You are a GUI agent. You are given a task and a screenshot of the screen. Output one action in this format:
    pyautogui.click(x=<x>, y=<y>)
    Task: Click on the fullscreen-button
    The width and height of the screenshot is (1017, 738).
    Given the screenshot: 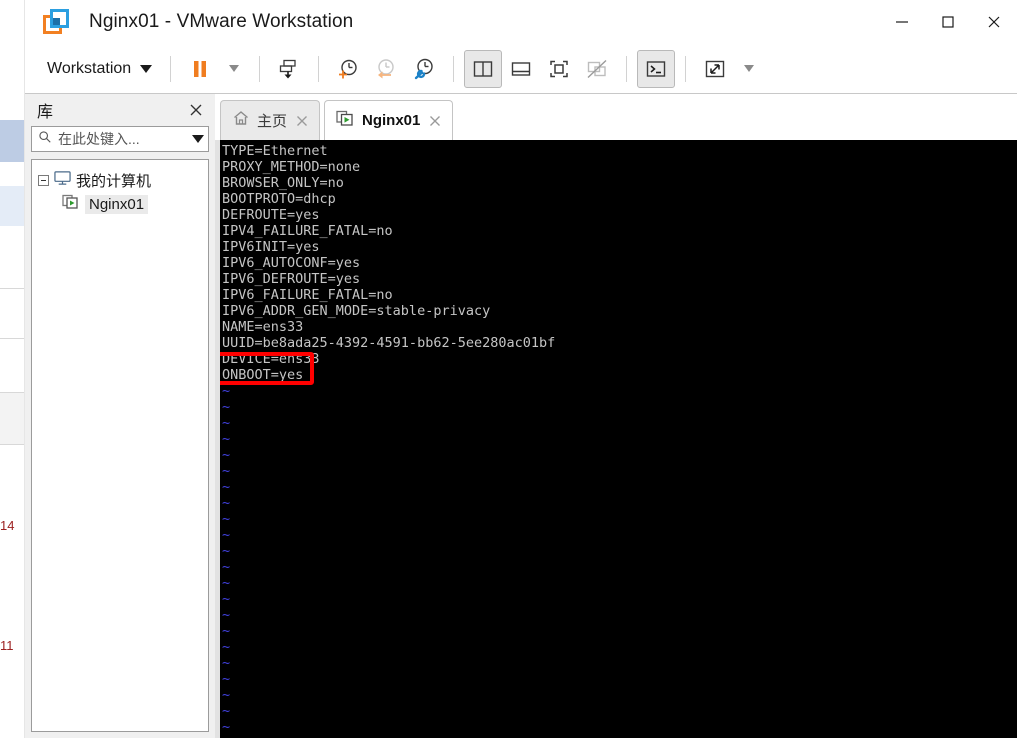 What is the action you would take?
    pyautogui.click(x=559, y=69)
    